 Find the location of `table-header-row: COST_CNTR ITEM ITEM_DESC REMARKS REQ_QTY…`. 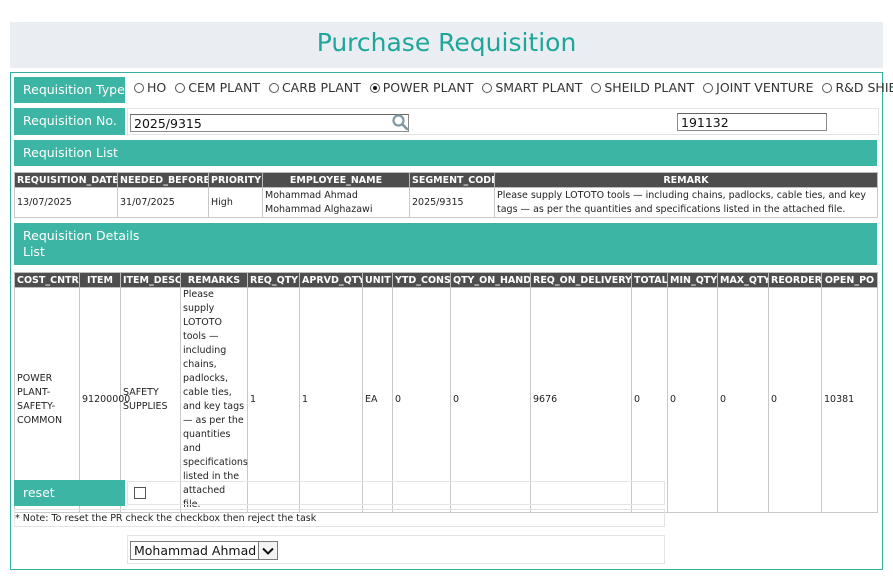

table-header-row: COST_CNTR ITEM ITEM_DESC REMARKS REQ_QTY… is located at coordinates (446, 280).